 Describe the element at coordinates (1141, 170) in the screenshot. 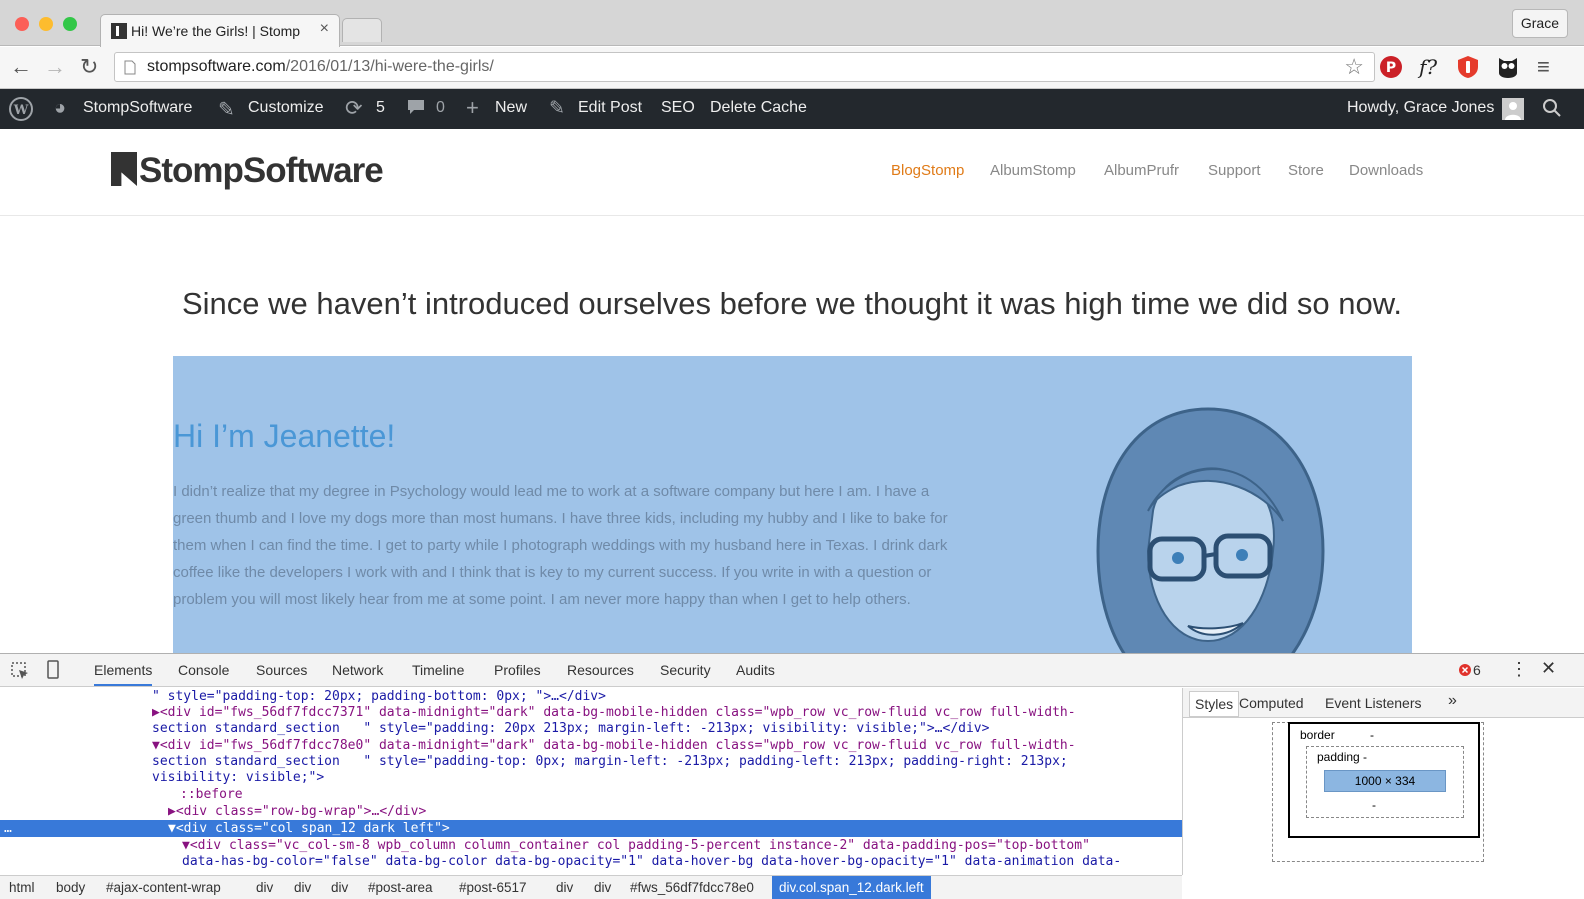

I see `nav-albumprufr: AlbumPrufr` at that location.